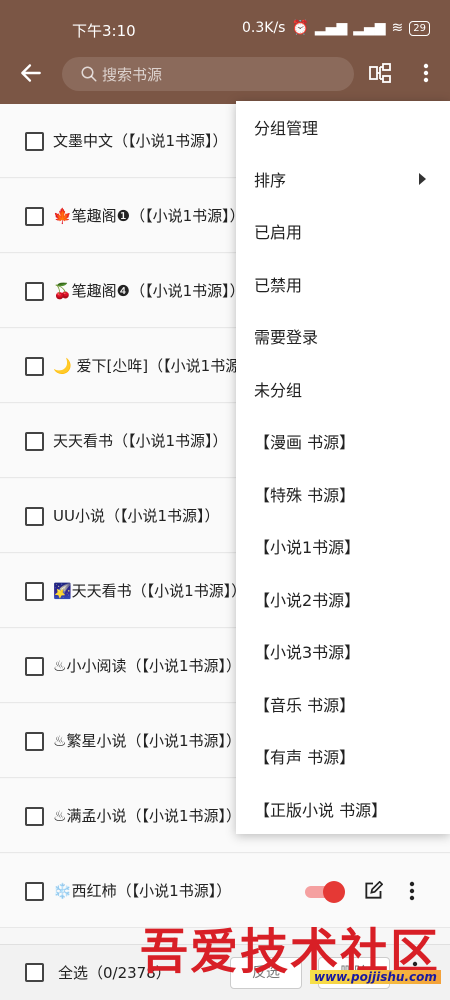 Image resolution: width=450 pixels, height=1000 pixels. I want to click on menu-item-novel2: 【小说2书源】, so click(343, 599).